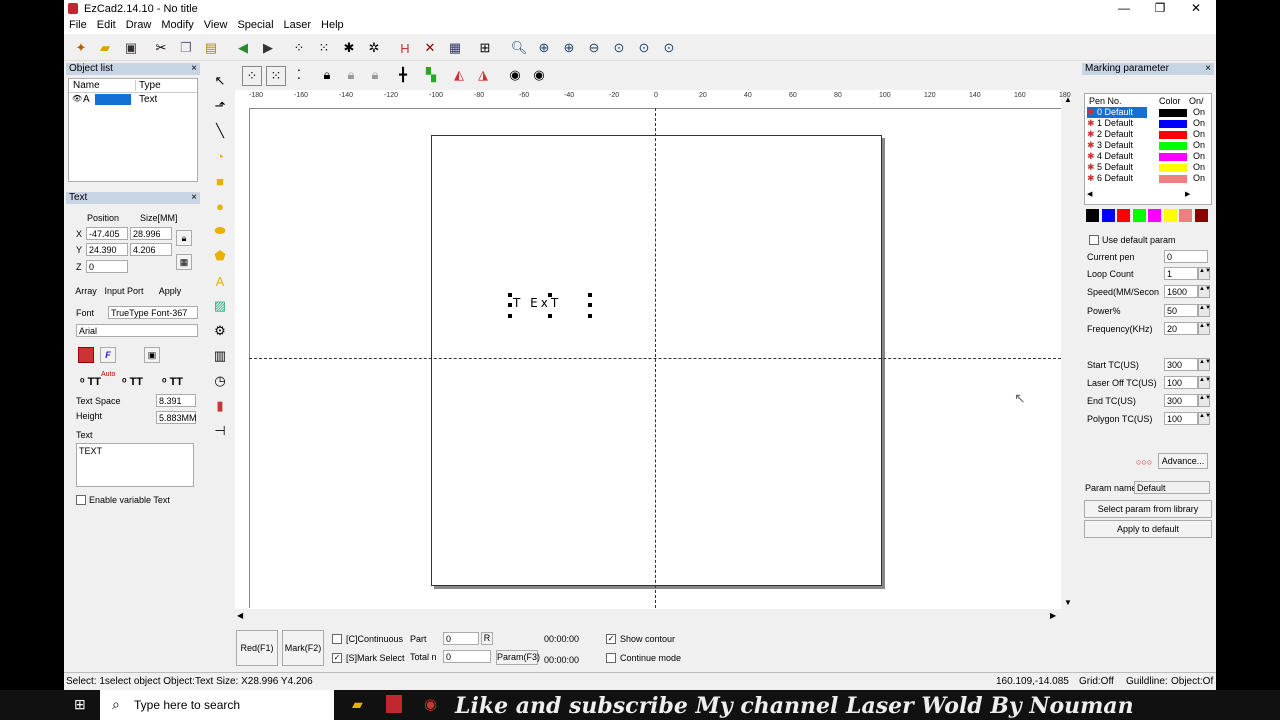 The image size is (1280, 720). I want to click on laser-off-spinner: ▲▼, so click(1204, 382).